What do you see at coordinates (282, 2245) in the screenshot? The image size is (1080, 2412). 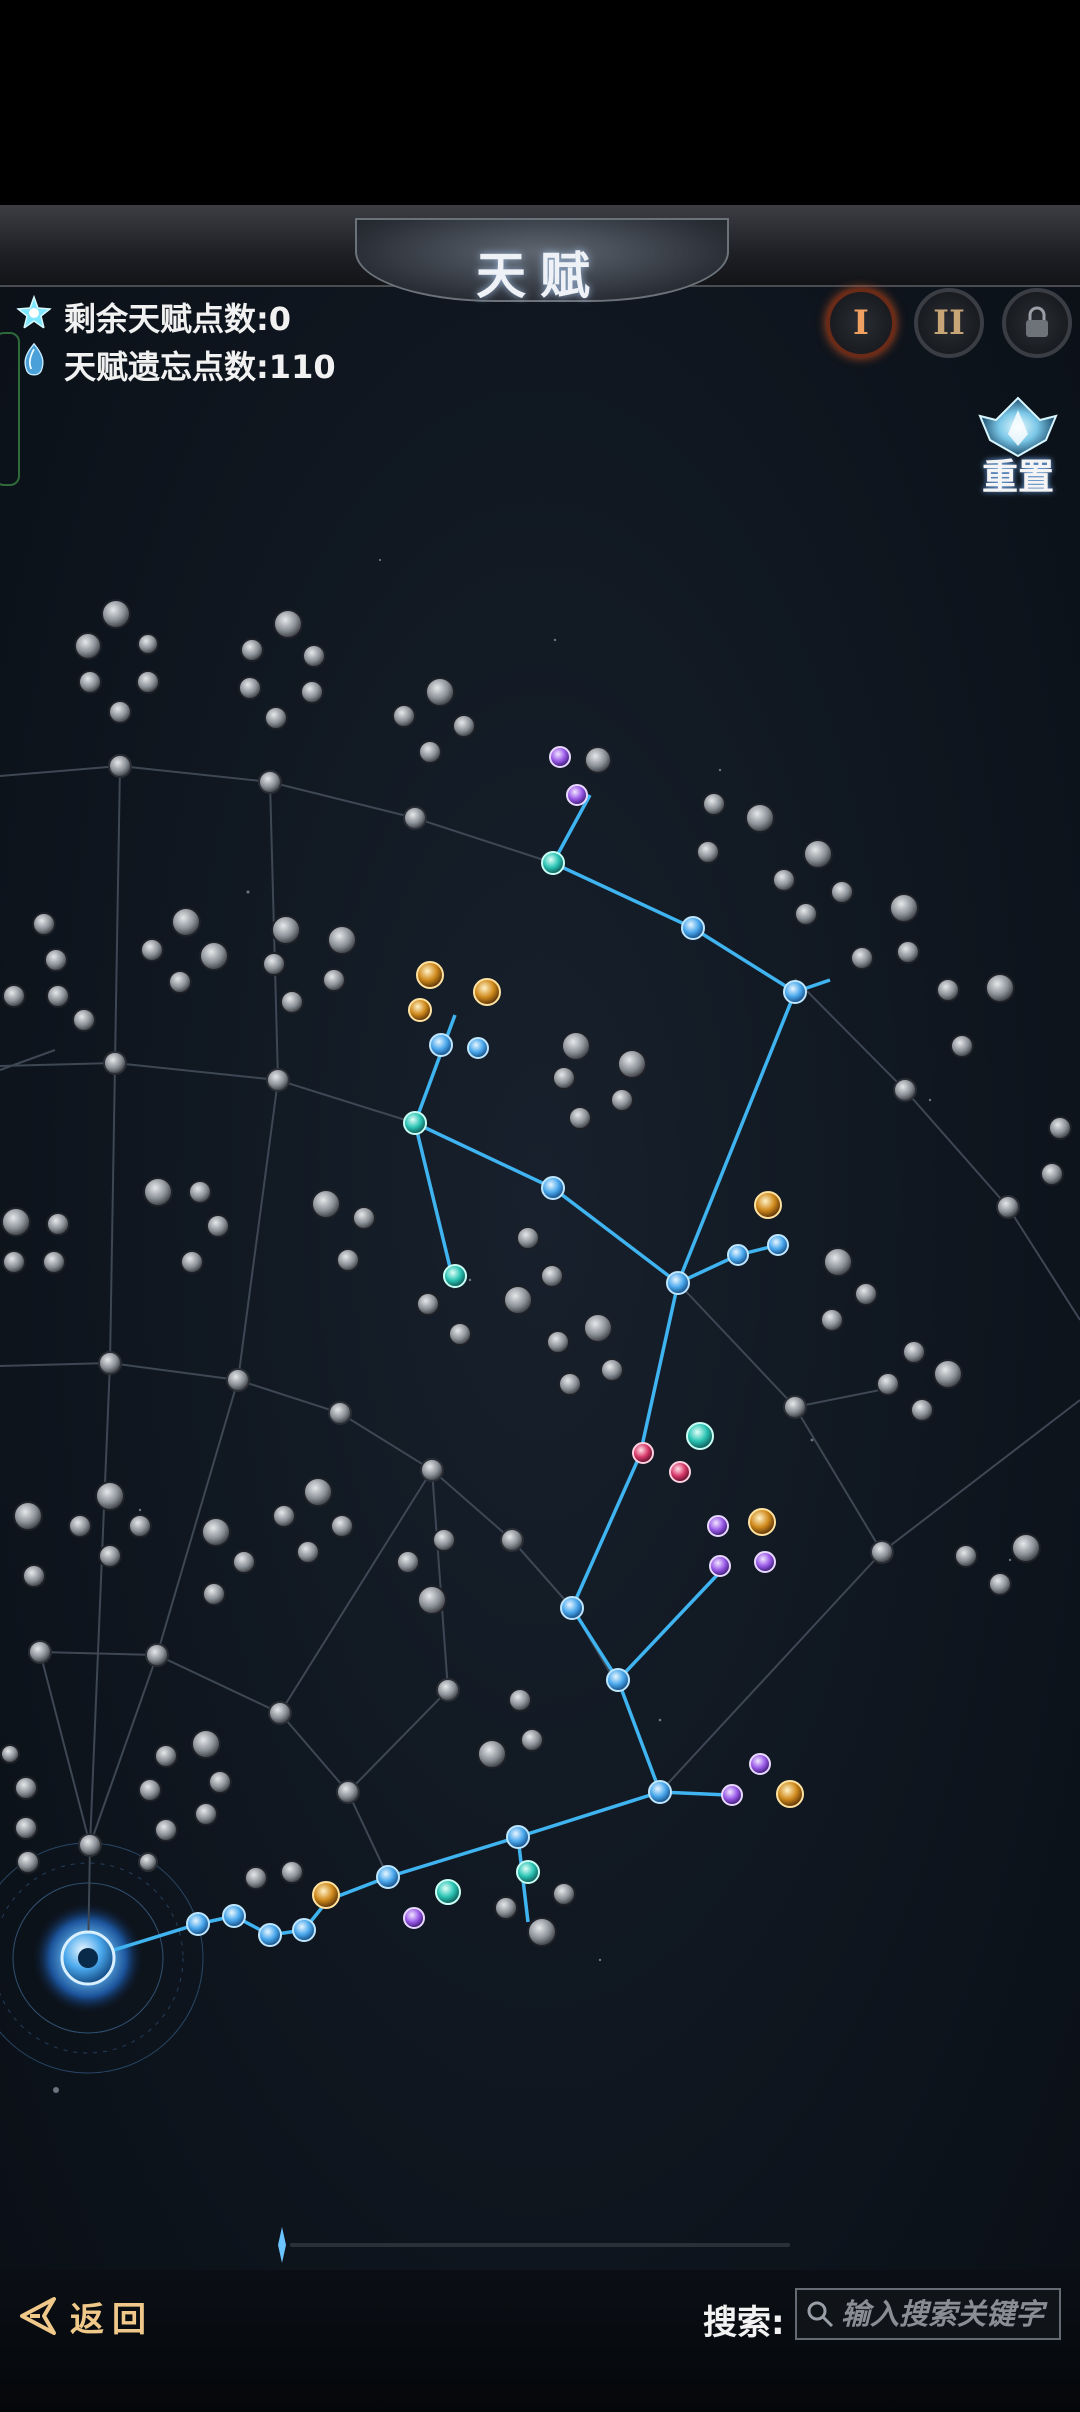 I see `scroll-thumb-icon` at bounding box center [282, 2245].